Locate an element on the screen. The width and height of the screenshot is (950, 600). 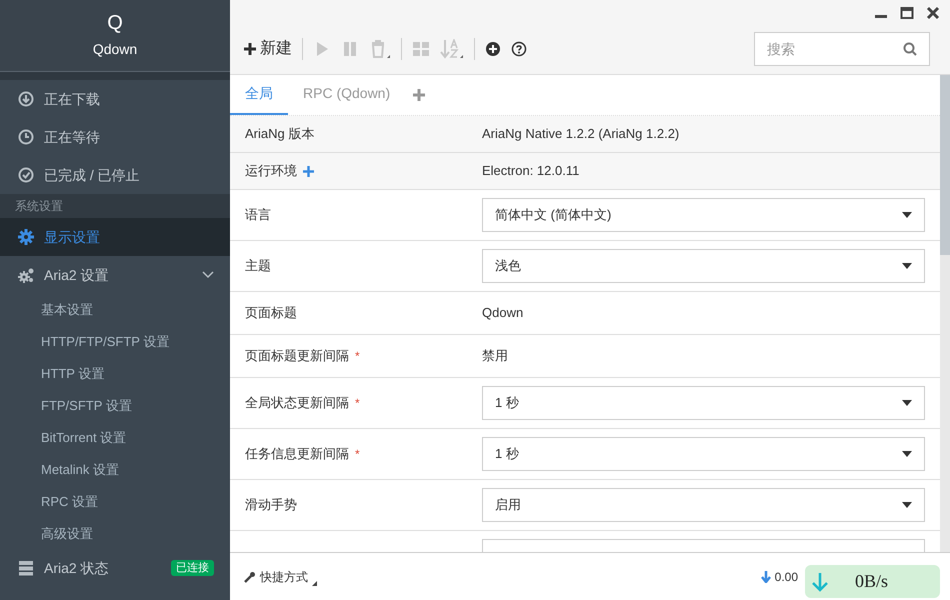
dropdown: 简体中文 (简体中文) is located at coordinates (703, 215).